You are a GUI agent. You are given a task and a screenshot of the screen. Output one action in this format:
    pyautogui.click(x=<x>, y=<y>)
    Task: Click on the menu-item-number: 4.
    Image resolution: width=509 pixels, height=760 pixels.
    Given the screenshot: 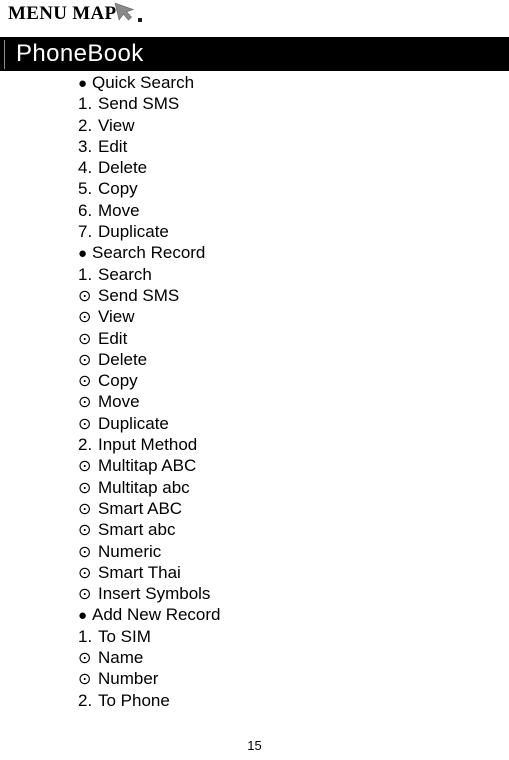 What is the action you would take?
    pyautogui.click(x=85, y=168)
    